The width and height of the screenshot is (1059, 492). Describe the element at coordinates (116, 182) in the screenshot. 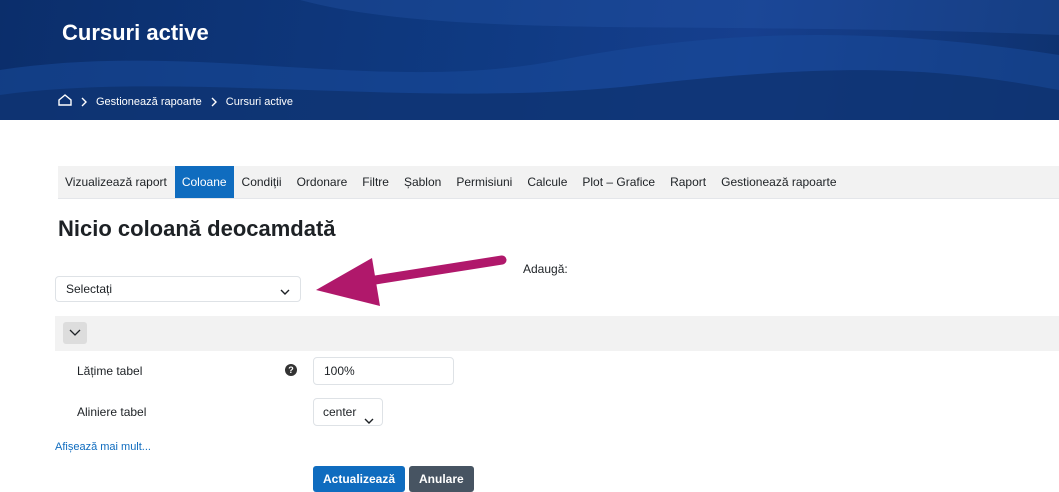

I see `tab-view-report: Vizualizează raport` at that location.